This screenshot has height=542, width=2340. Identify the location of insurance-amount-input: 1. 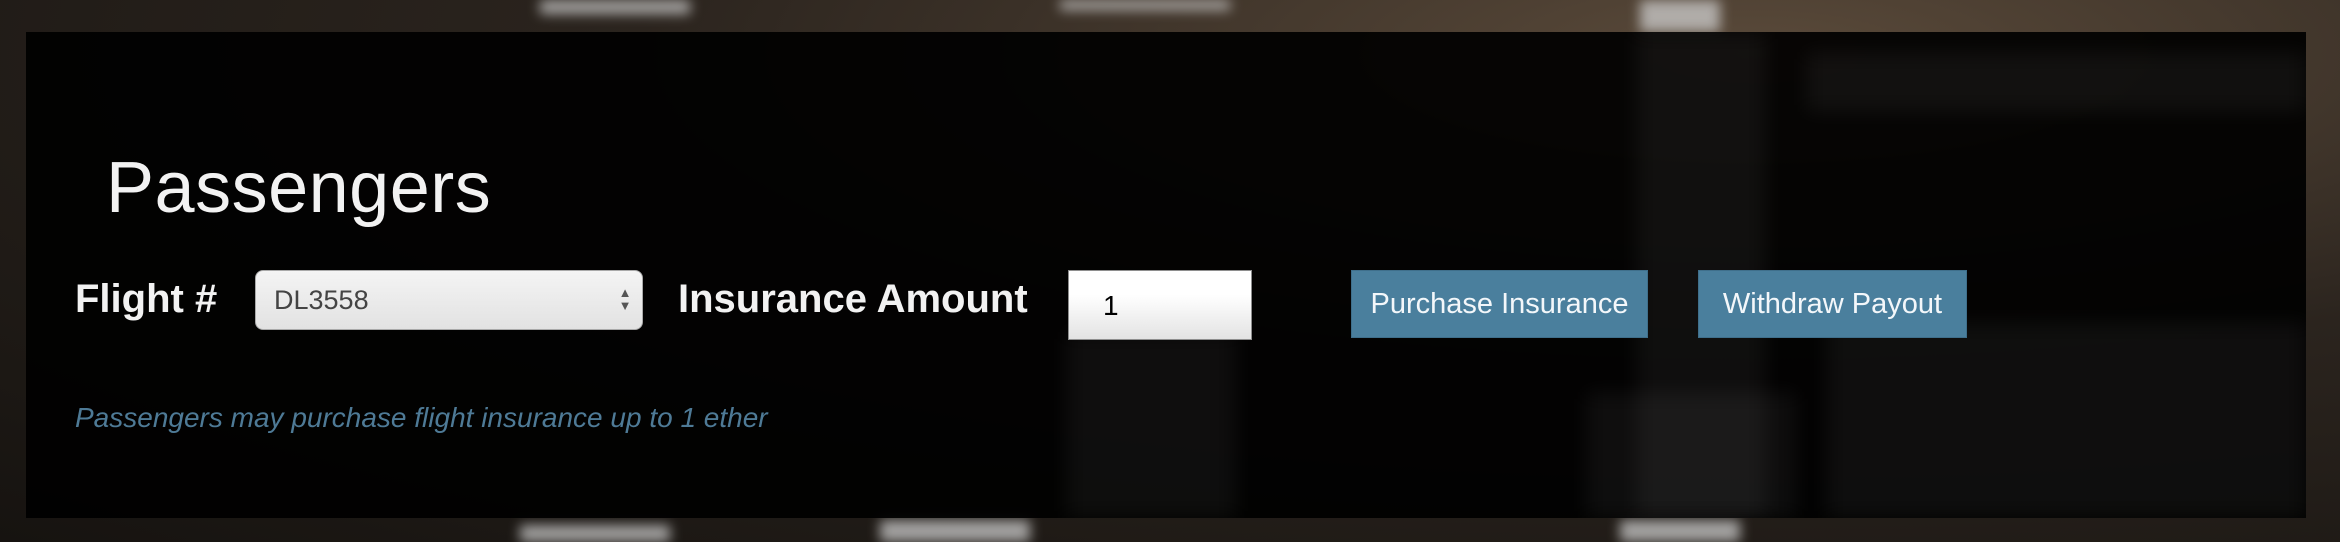
(1160, 305).